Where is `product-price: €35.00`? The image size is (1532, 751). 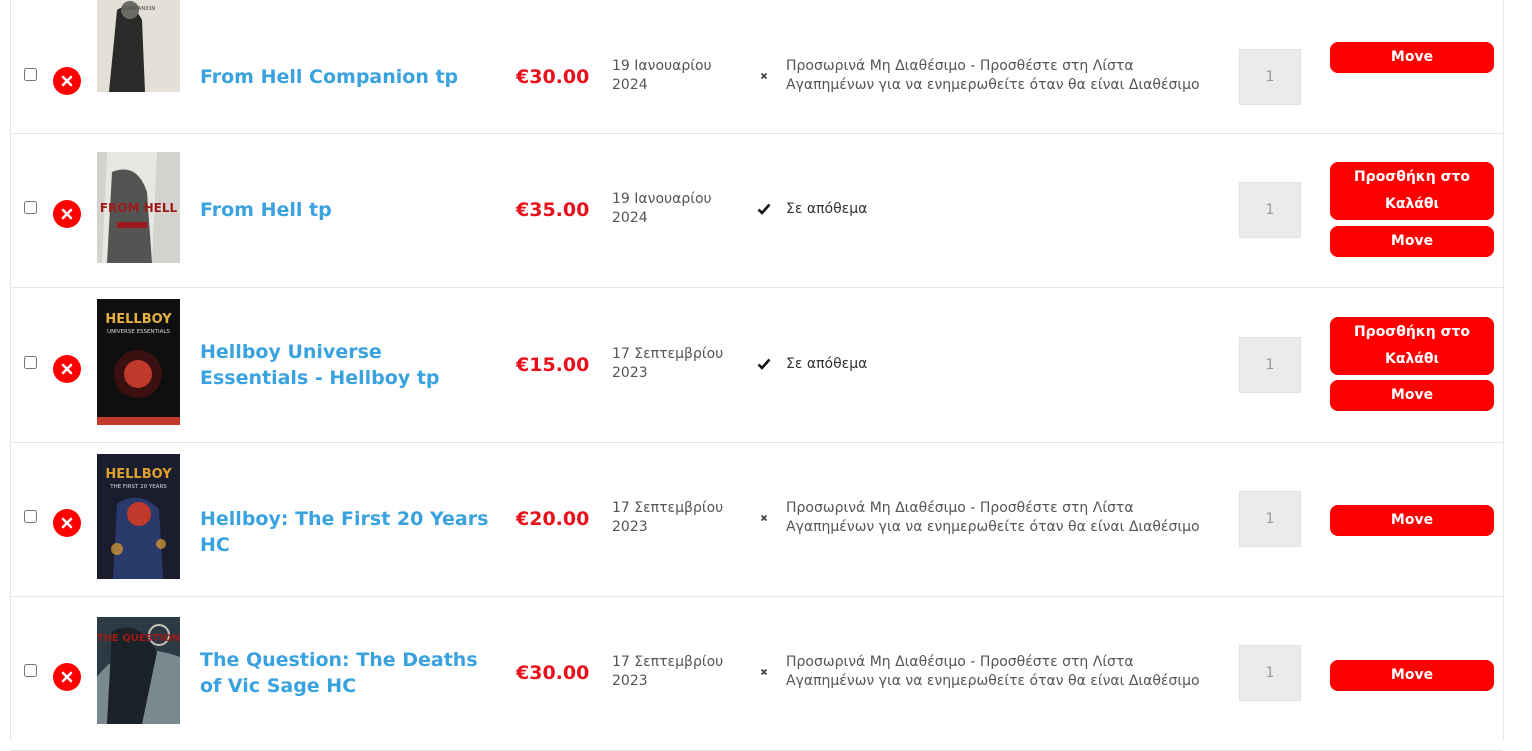
product-price: €35.00 is located at coordinates (553, 210).